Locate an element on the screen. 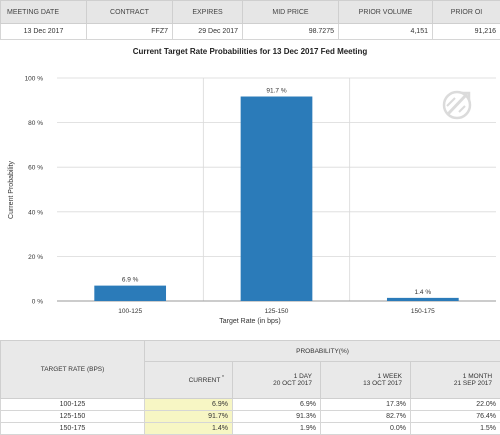  x-axis-label: Target Rate (in bps) is located at coordinates (249, 321).